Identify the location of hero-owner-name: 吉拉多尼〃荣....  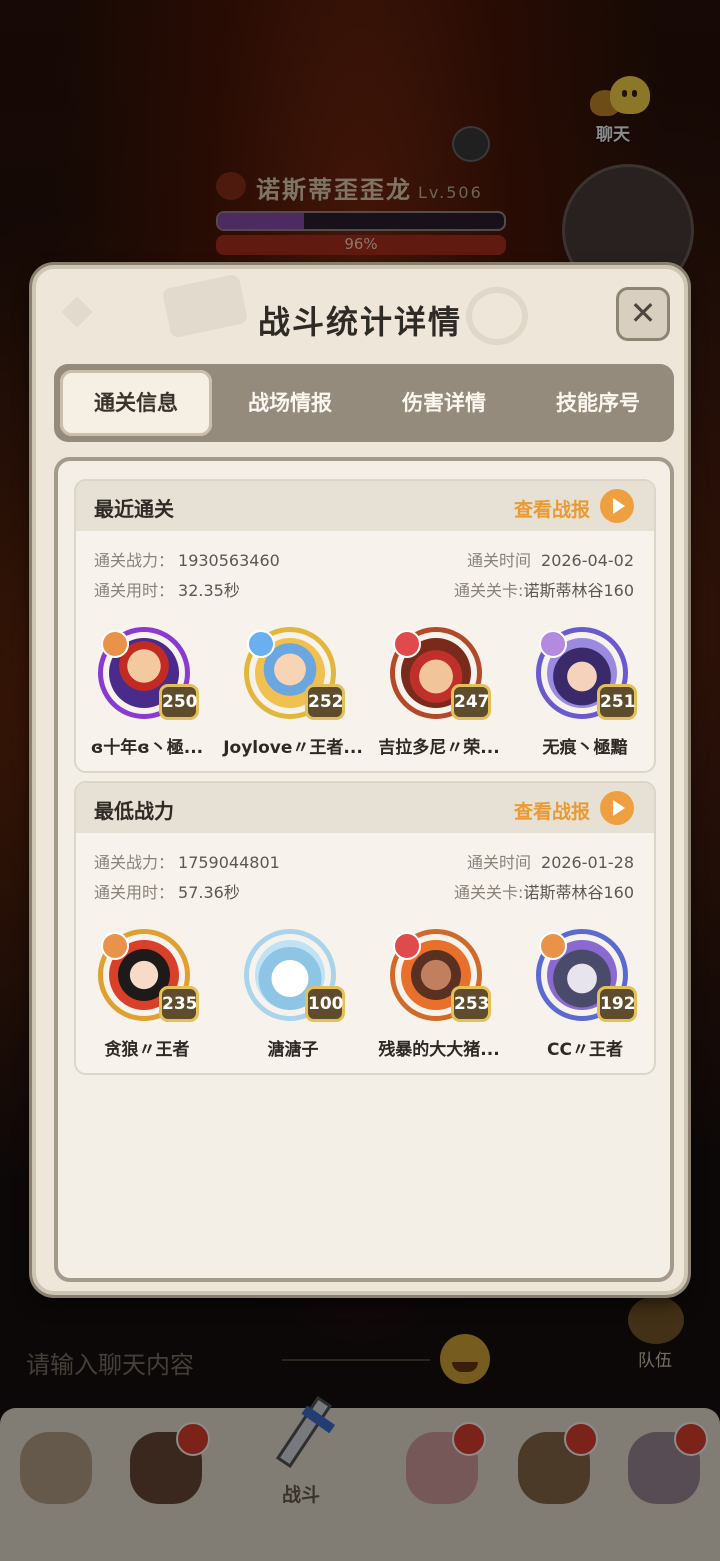
(439, 748).